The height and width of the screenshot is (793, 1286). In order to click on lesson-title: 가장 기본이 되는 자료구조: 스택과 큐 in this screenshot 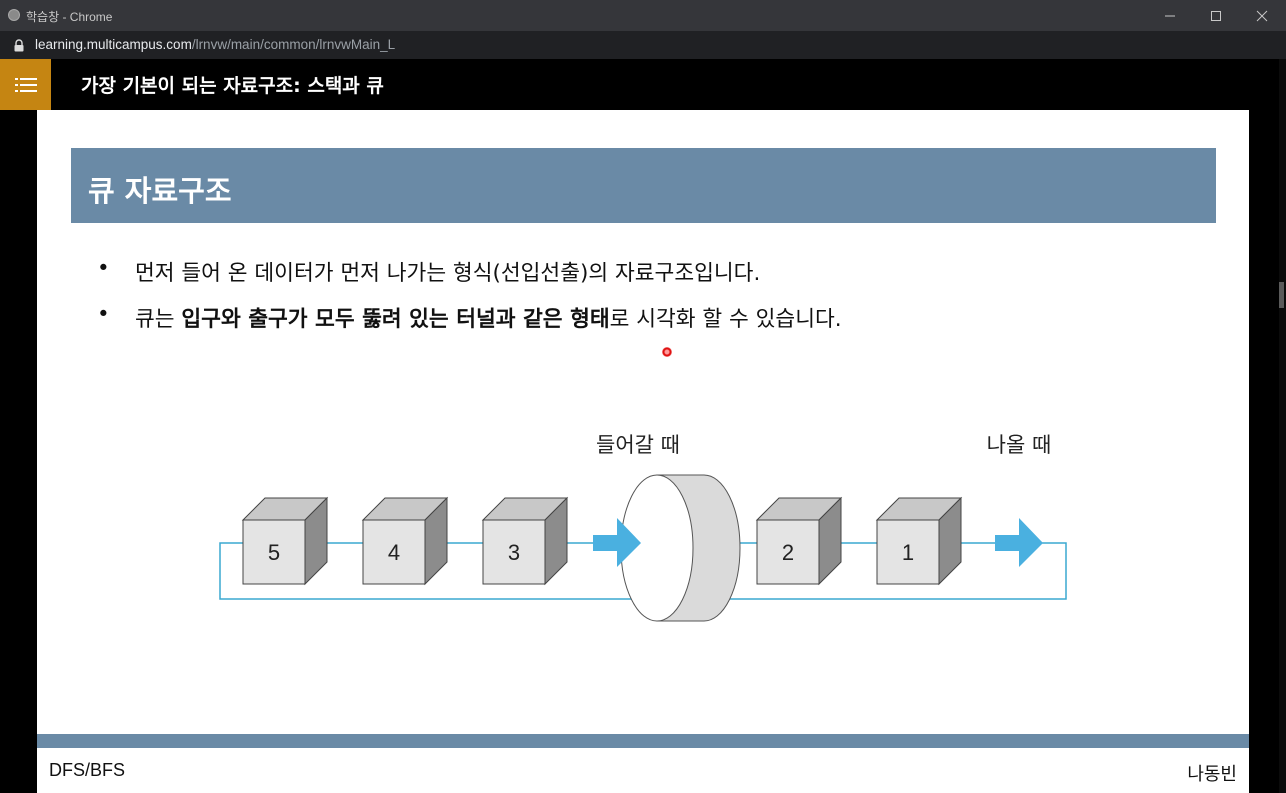, I will do `click(232, 86)`.